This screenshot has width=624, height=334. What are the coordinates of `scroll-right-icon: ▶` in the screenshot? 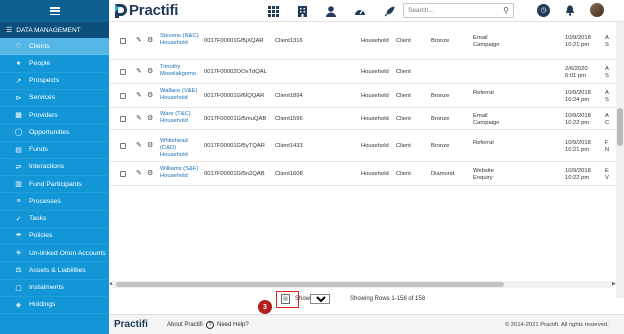 It's located at (614, 284).